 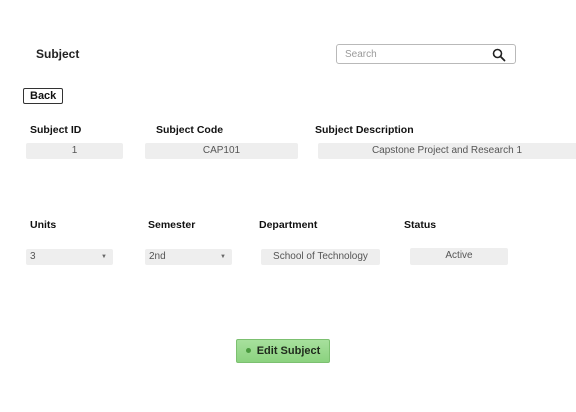 I want to click on back-button: Back, so click(x=43, y=96).